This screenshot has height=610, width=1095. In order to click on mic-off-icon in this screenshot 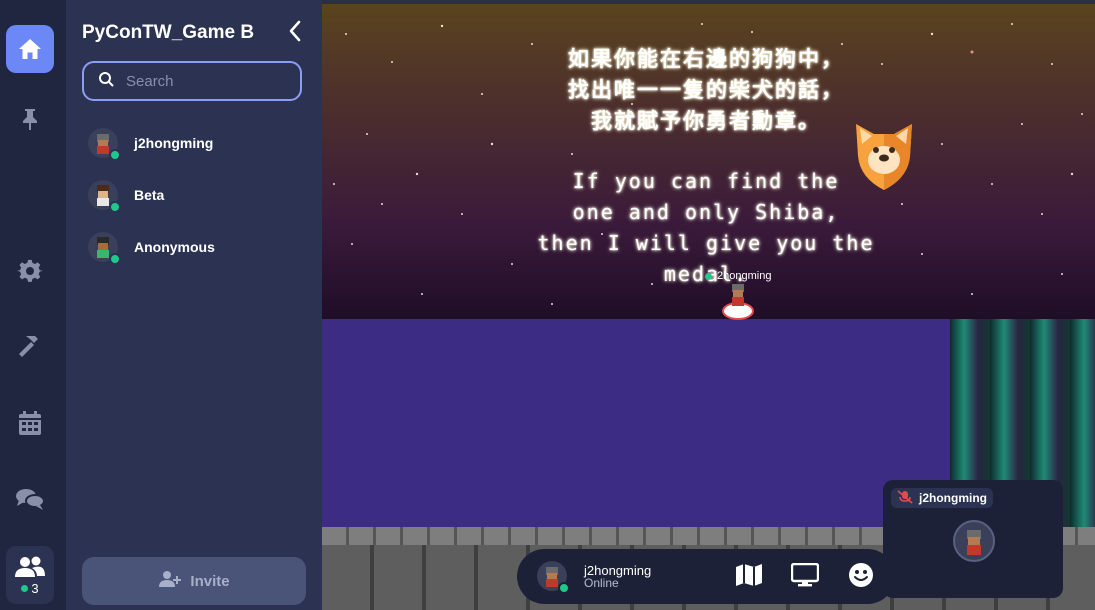, I will do `click(905, 498)`.